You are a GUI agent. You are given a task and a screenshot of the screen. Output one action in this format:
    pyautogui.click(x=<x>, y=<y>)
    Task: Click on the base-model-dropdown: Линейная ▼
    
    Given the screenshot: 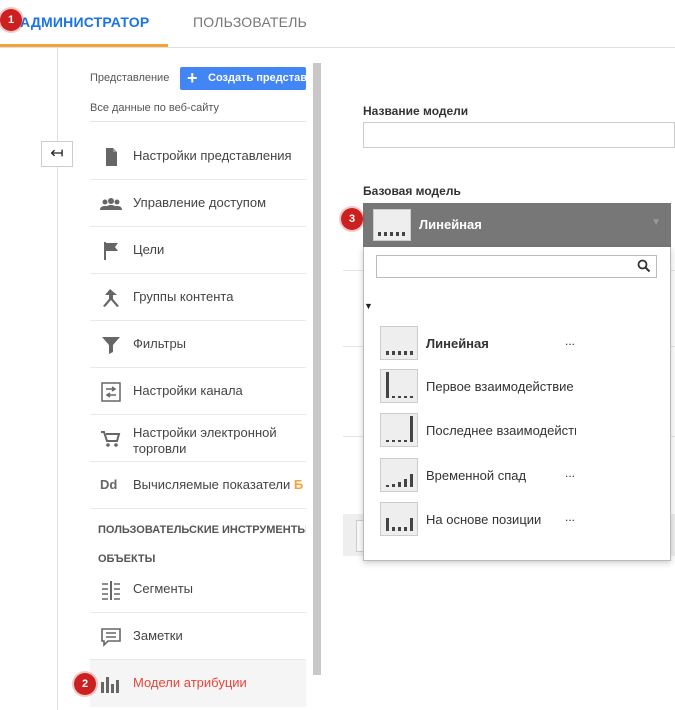 What is the action you would take?
    pyautogui.click(x=517, y=225)
    